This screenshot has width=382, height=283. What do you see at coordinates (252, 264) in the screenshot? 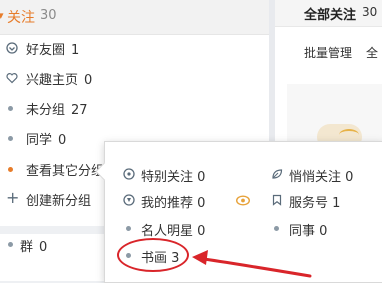
I see `annotation-arrow-icon` at bounding box center [252, 264].